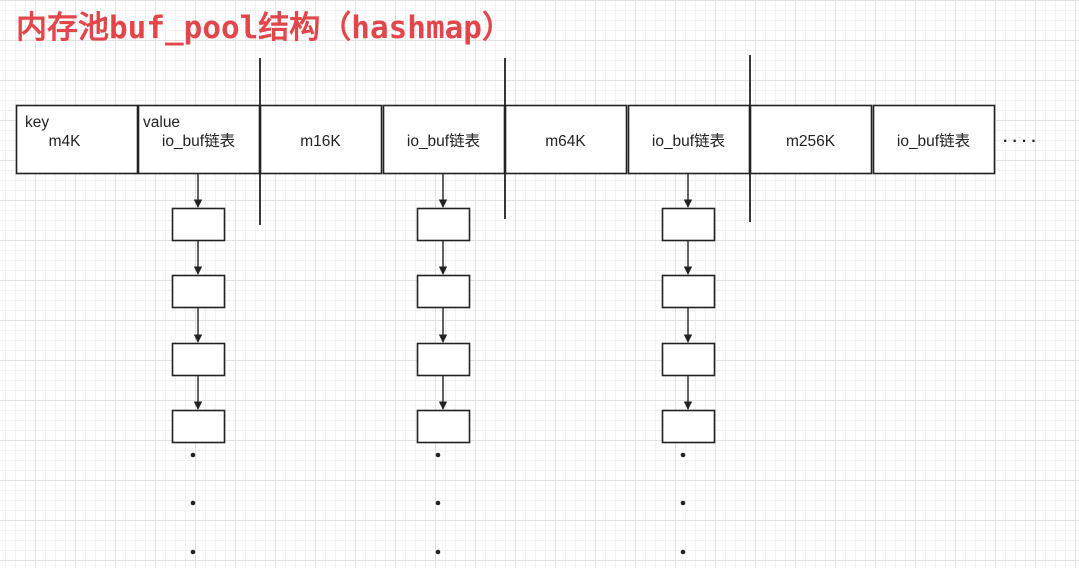  Describe the element at coordinates (1020, 141) in the screenshot. I see `table-ellipsis: · · · ·` at that location.